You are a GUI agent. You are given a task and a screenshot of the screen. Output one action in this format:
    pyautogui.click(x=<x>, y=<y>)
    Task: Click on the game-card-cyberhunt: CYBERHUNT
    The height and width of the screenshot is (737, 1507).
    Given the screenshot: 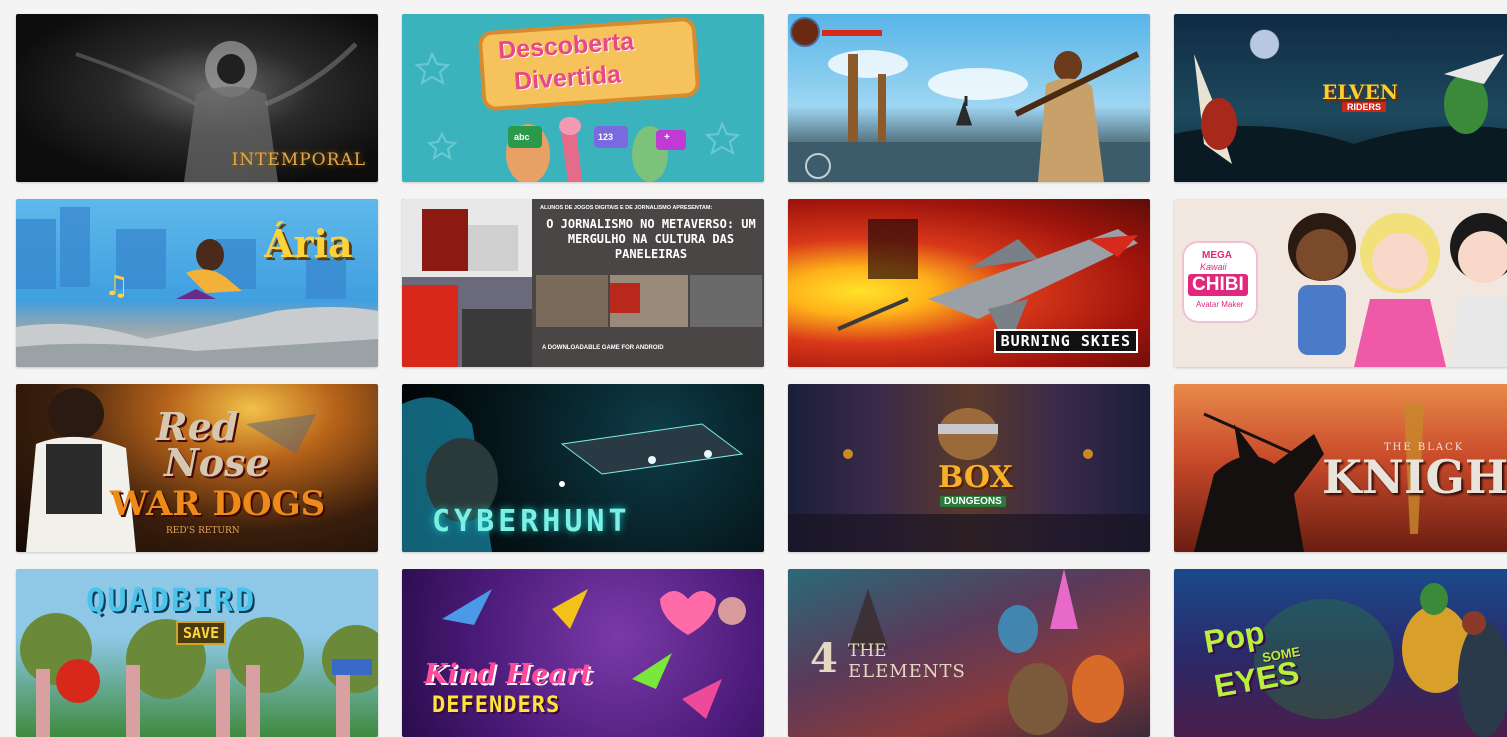 What is the action you would take?
    pyautogui.click(x=583, y=468)
    